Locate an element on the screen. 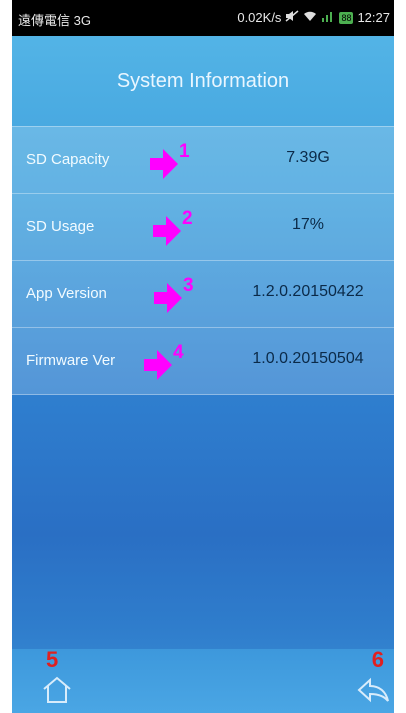  home-button is located at coordinates (57, 690).